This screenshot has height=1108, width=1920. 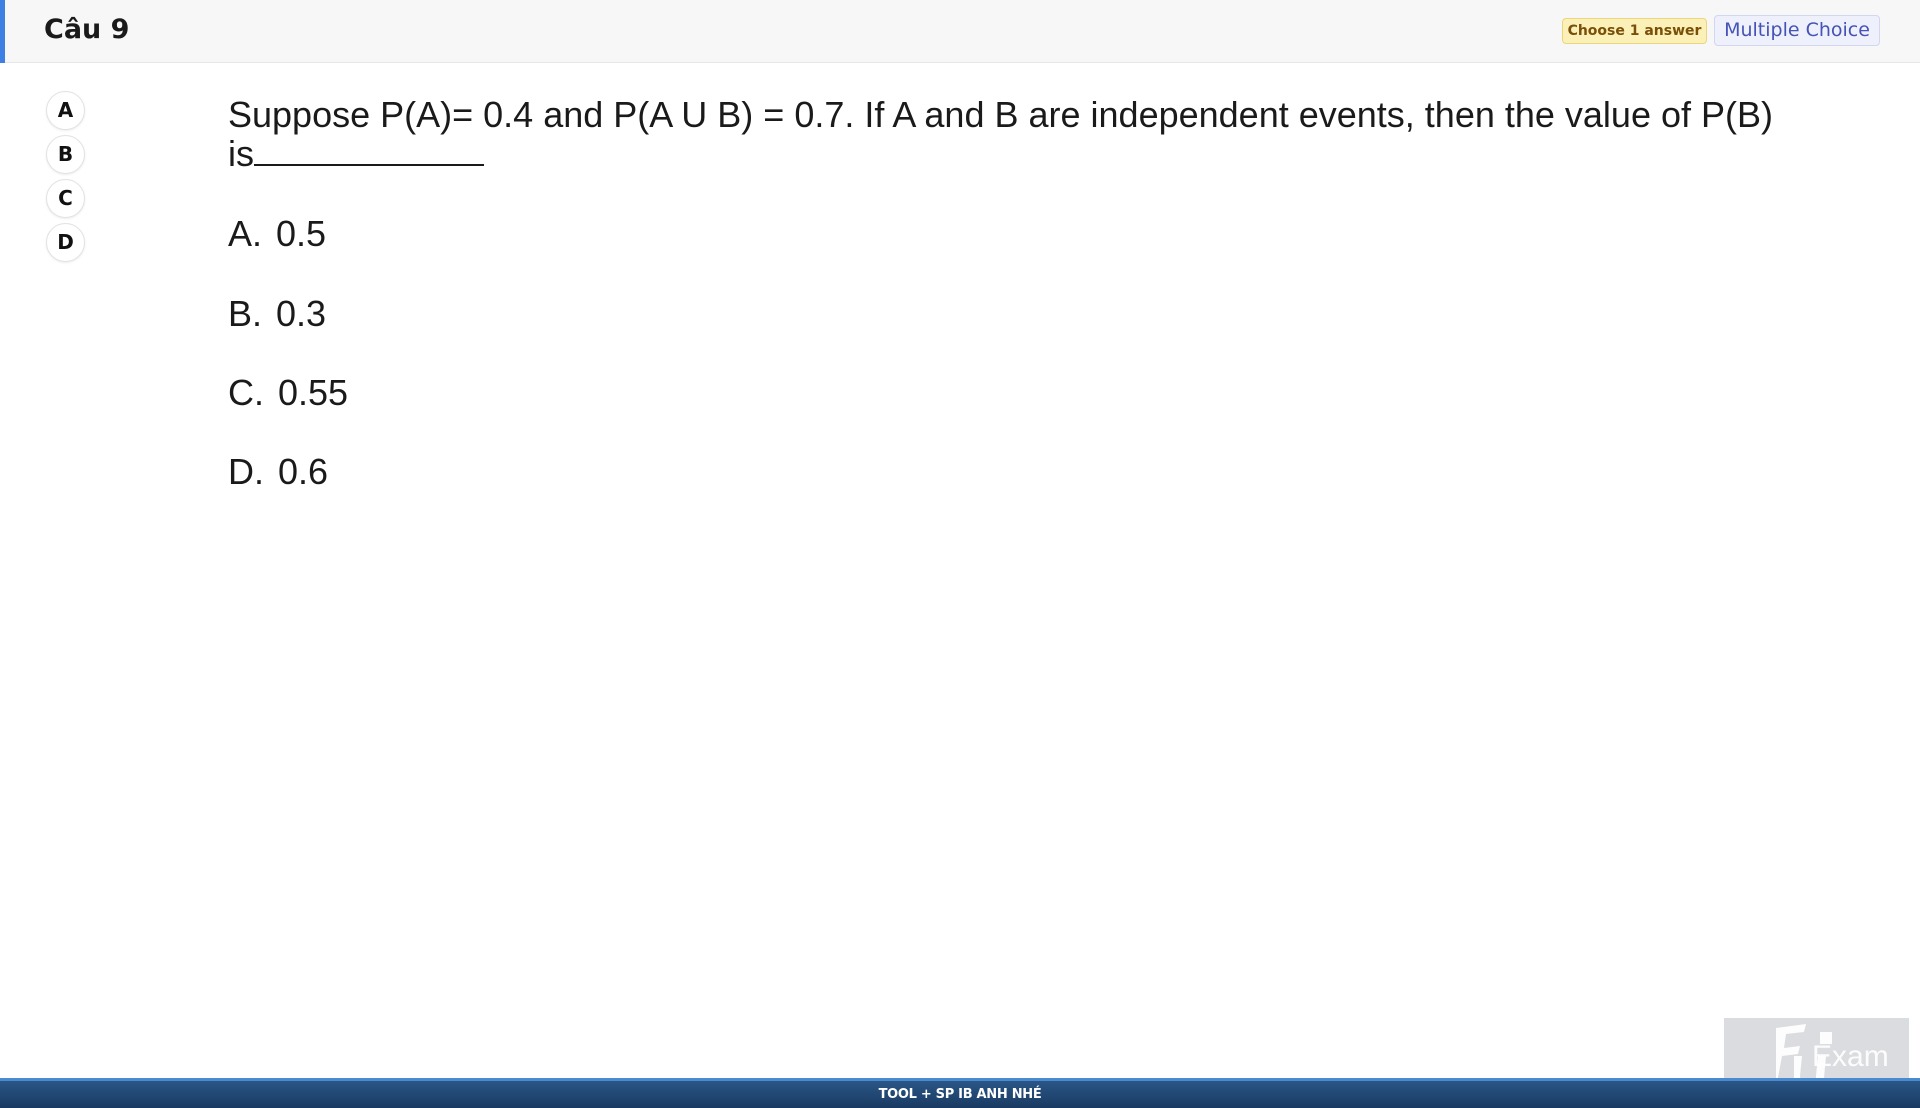 What do you see at coordinates (1634, 31) in the screenshot?
I see `choose-answer-badge: Choose 1 answer` at bounding box center [1634, 31].